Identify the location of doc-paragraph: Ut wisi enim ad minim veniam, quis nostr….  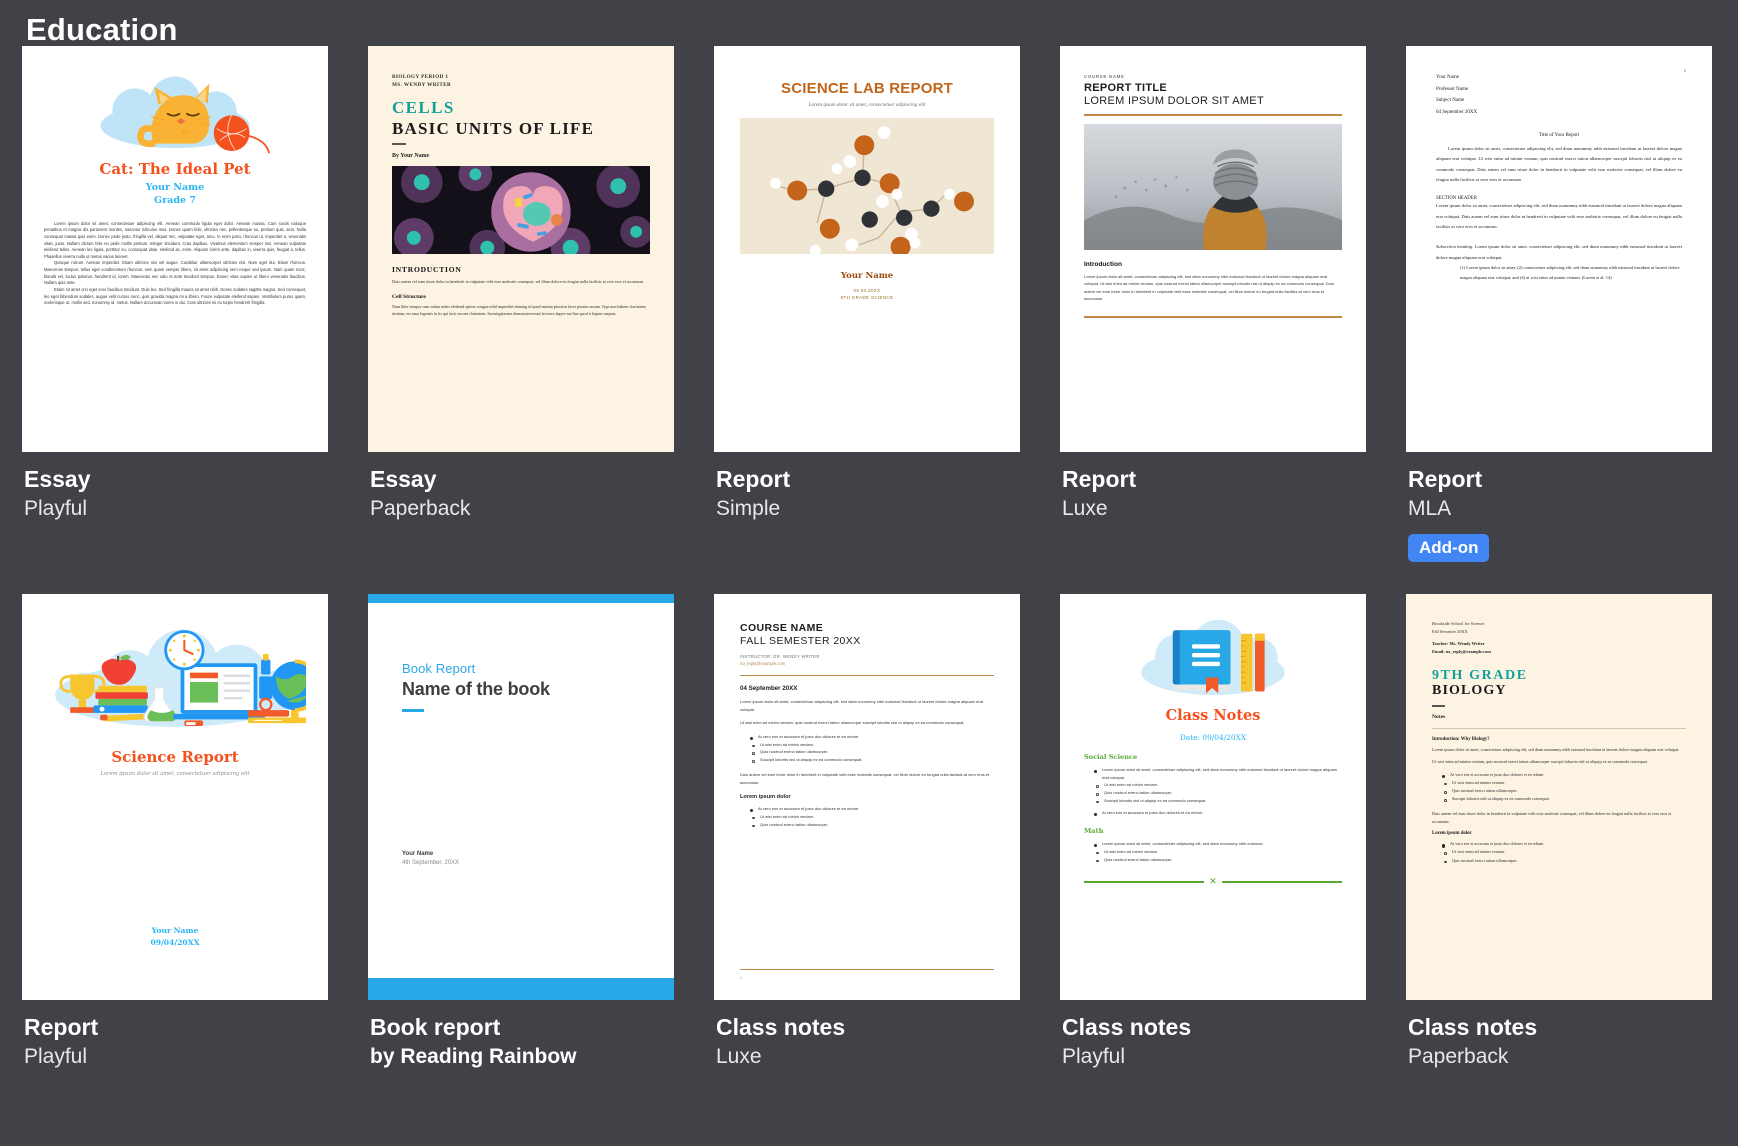
(1540, 762).